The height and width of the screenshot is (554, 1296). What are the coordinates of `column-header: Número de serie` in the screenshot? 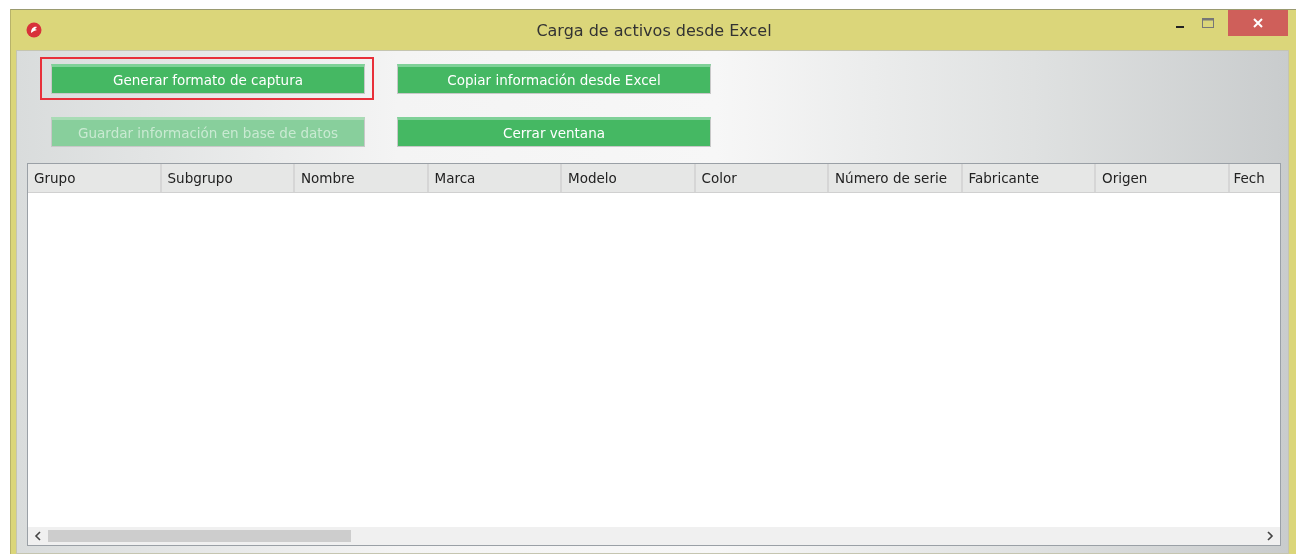 It's located at (896, 178).